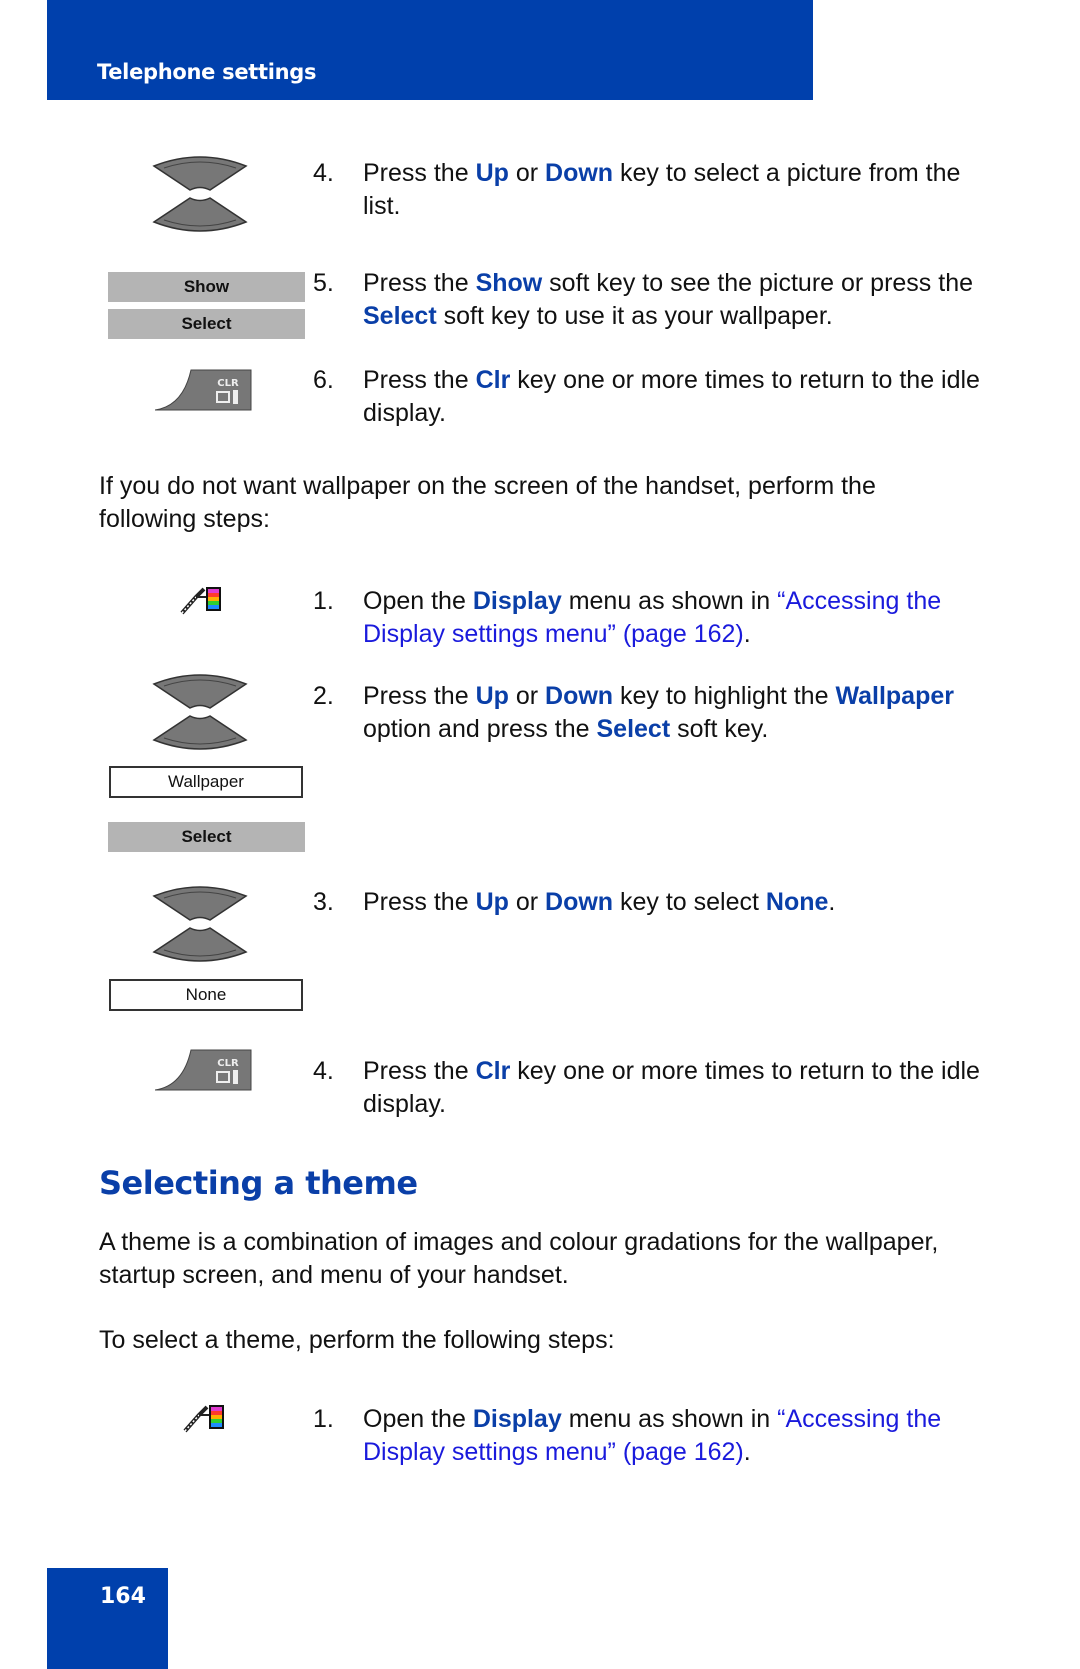 This screenshot has height=1669, width=1080. What do you see at coordinates (509, 283) in the screenshot?
I see `key-name: Show` at bounding box center [509, 283].